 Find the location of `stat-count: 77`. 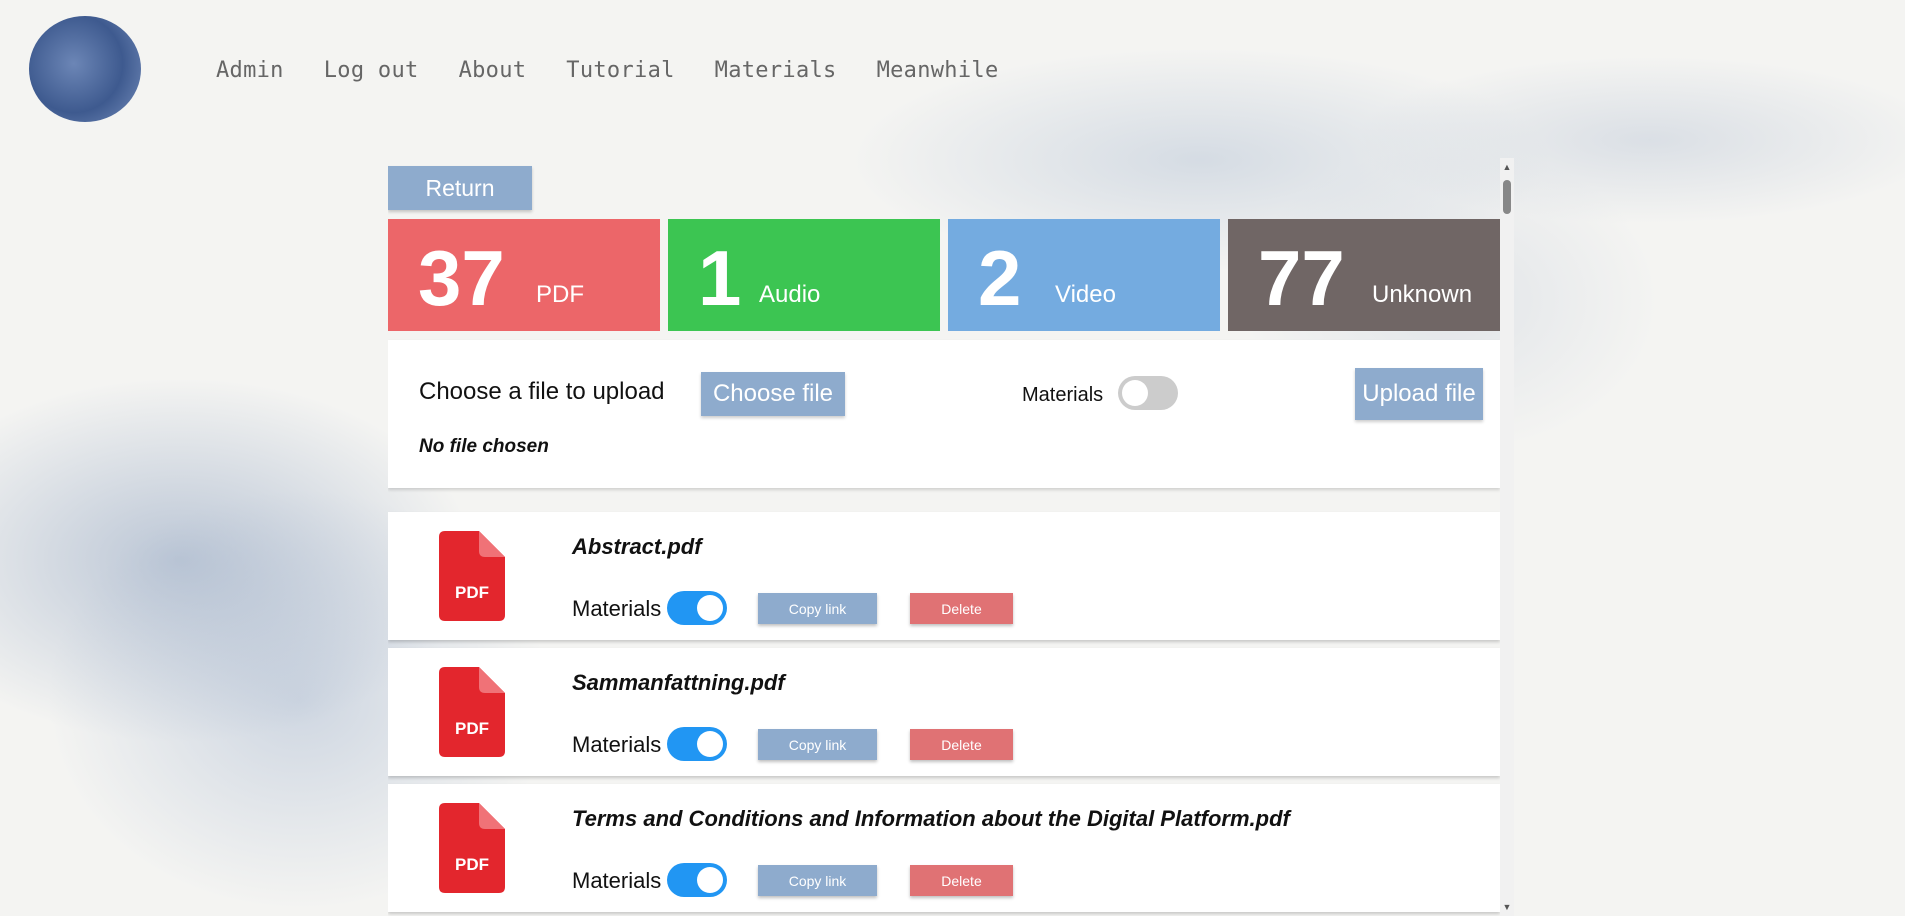

stat-count: 77 is located at coordinates (1301, 278).